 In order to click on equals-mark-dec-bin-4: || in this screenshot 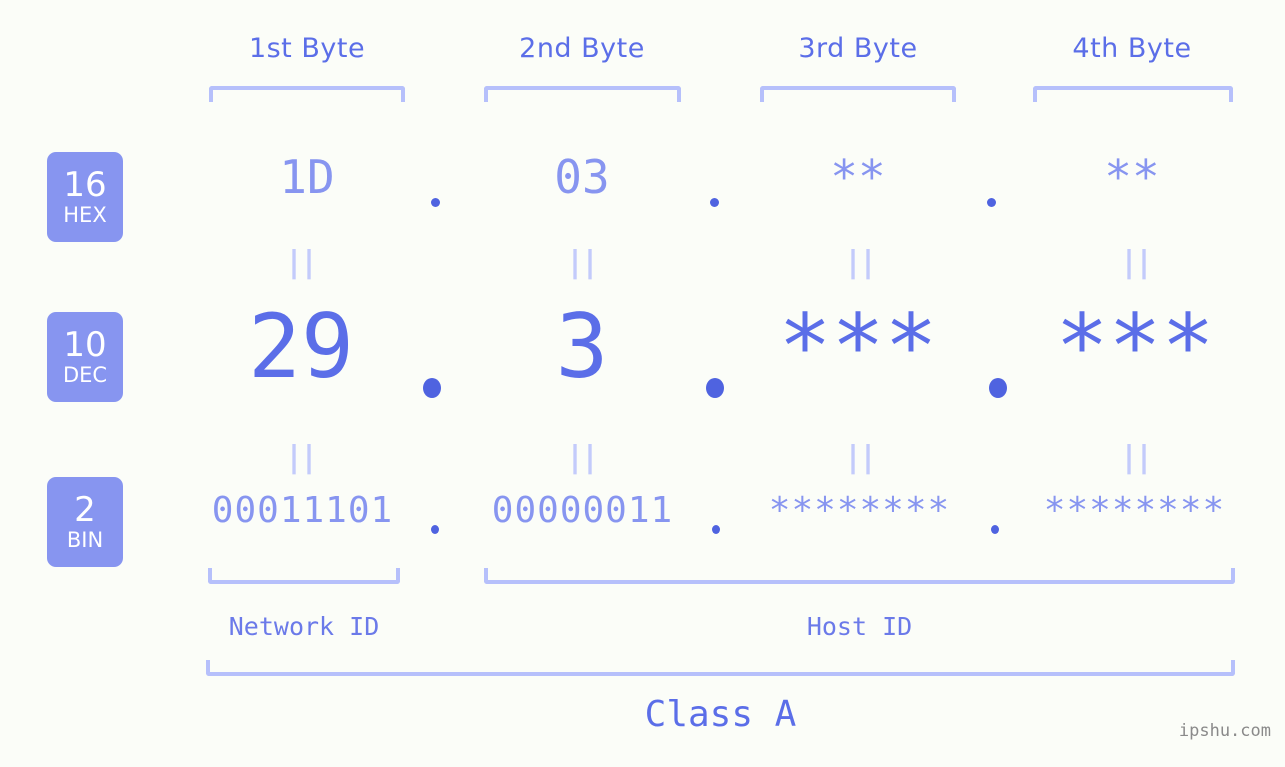, I will do `click(1136, 457)`.